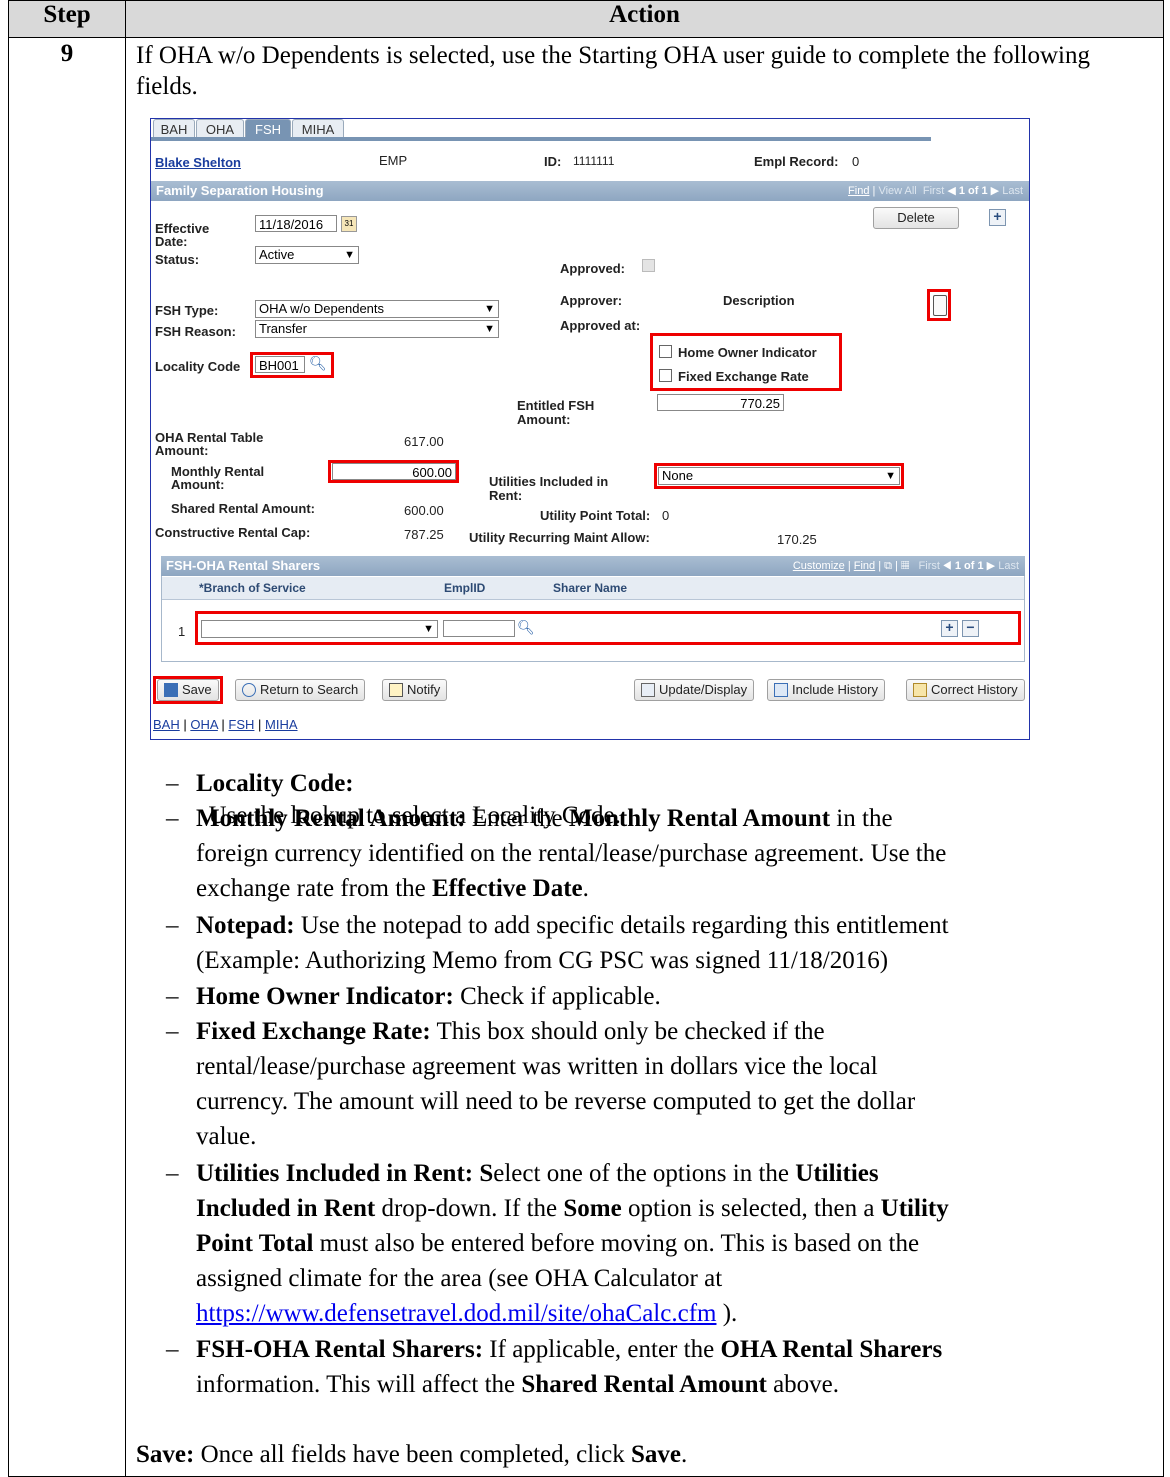 This screenshot has height=1477, width=1170. What do you see at coordinates (243, 565) in the screenshot?
I see `sharers-title: FSH-OHA Rental Sharers` at bounding box center [243, 565].